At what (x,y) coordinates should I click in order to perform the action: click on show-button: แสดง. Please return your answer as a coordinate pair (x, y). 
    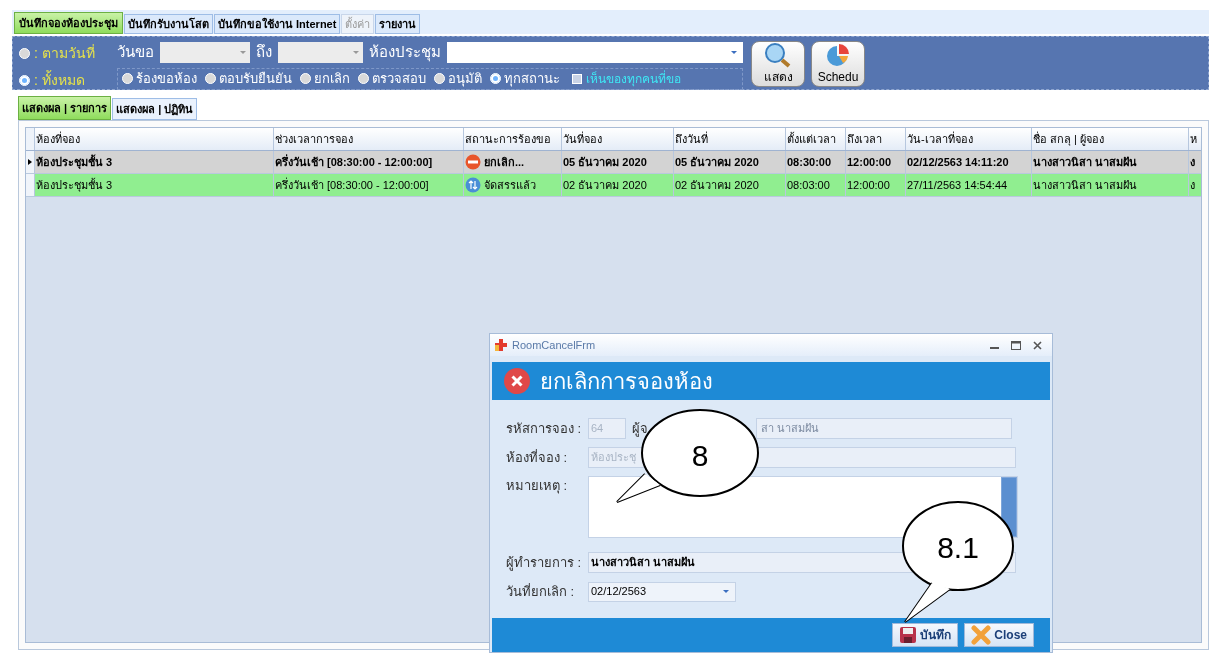
    Looking at the image, I should click on (778, 64).